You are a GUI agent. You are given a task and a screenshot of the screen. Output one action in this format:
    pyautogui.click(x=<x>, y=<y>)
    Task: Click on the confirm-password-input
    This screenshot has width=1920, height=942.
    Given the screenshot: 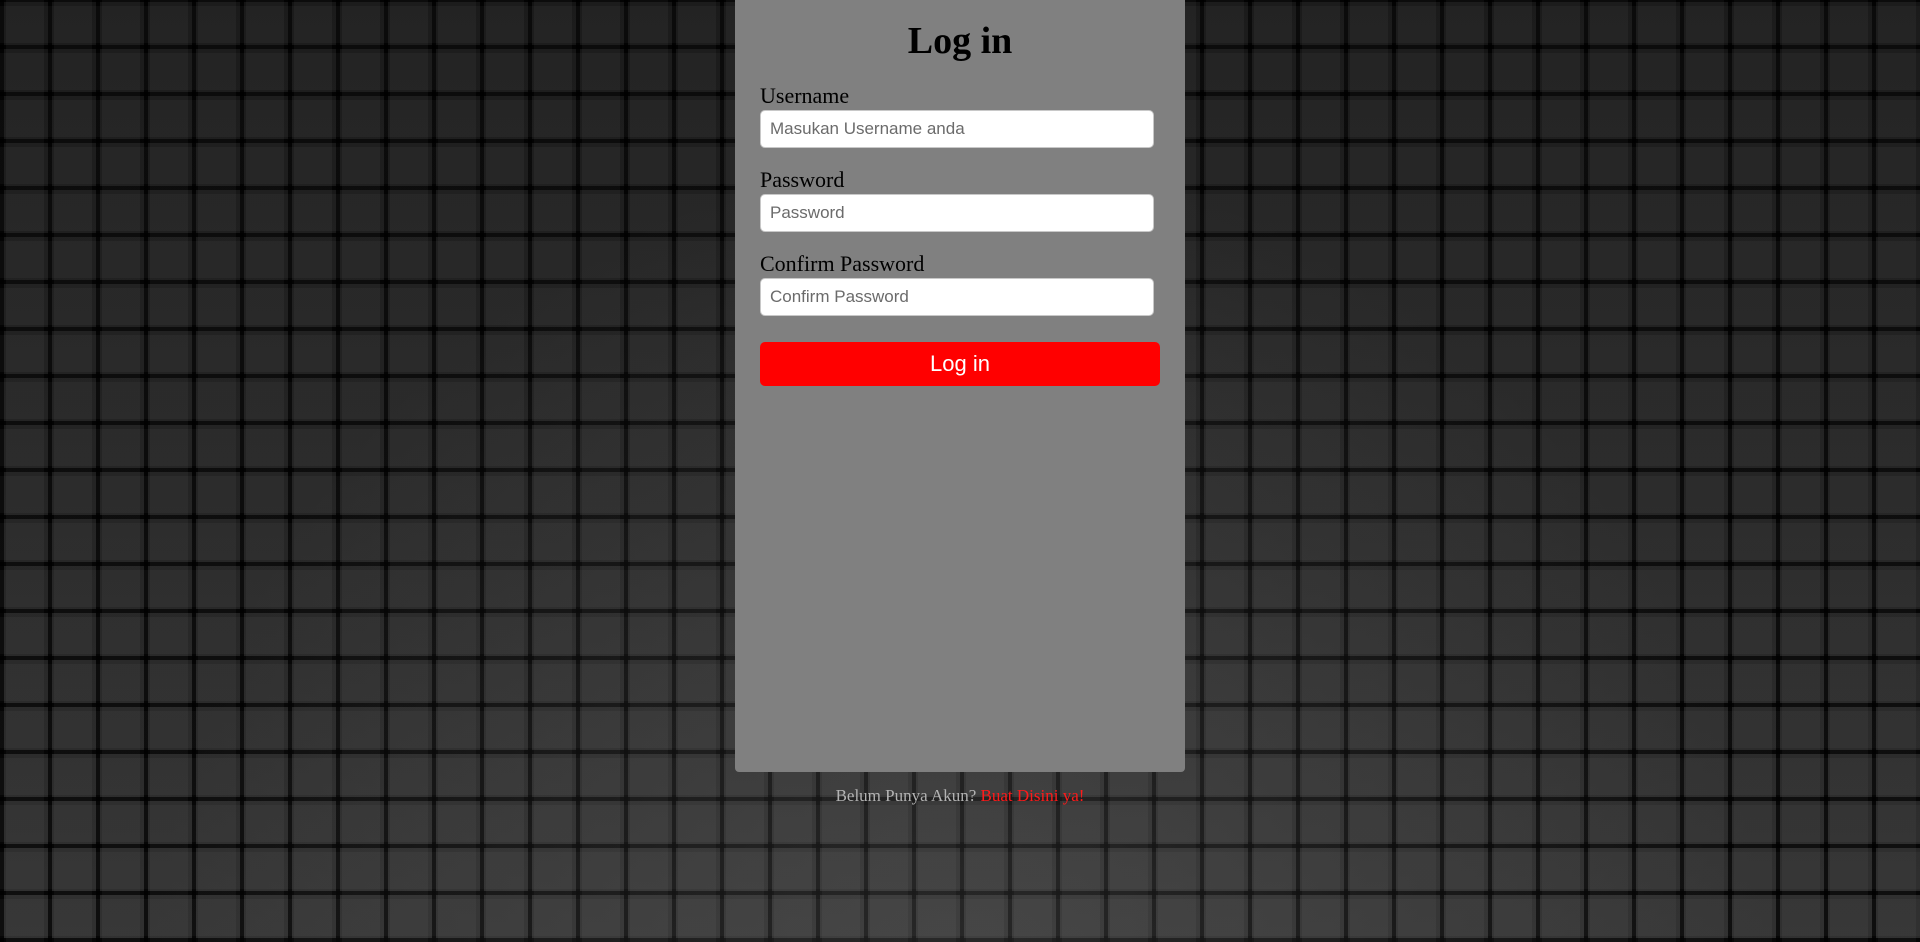 What is the action you would take?
    pyautogui.click(x=957, y=297)
    